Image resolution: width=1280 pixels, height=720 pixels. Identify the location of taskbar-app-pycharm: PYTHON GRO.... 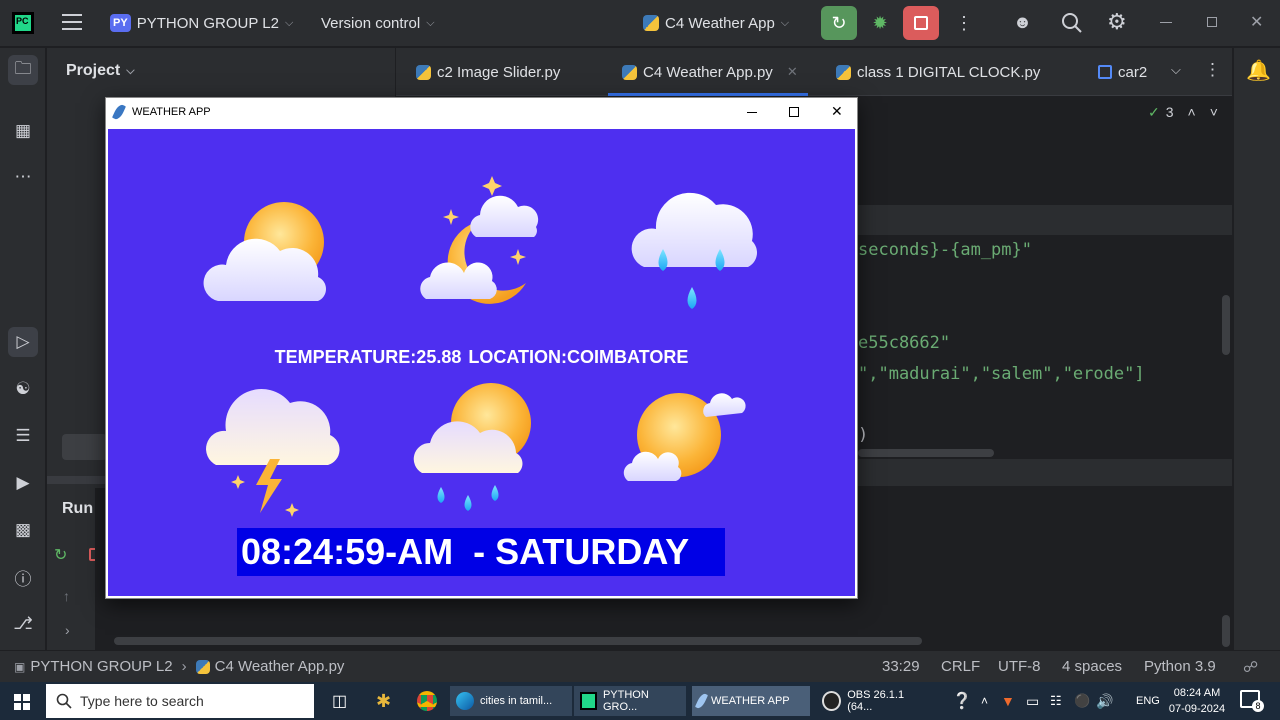
(630, 701).